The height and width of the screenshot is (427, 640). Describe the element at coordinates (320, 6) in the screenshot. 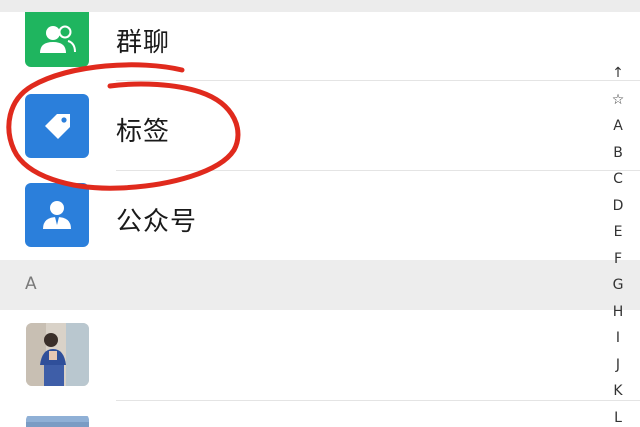

I see `top-strip` at that location.